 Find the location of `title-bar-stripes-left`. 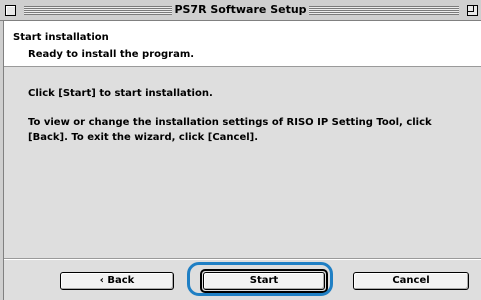

title-bar-stripes-left is located at coordinates (98, 10).